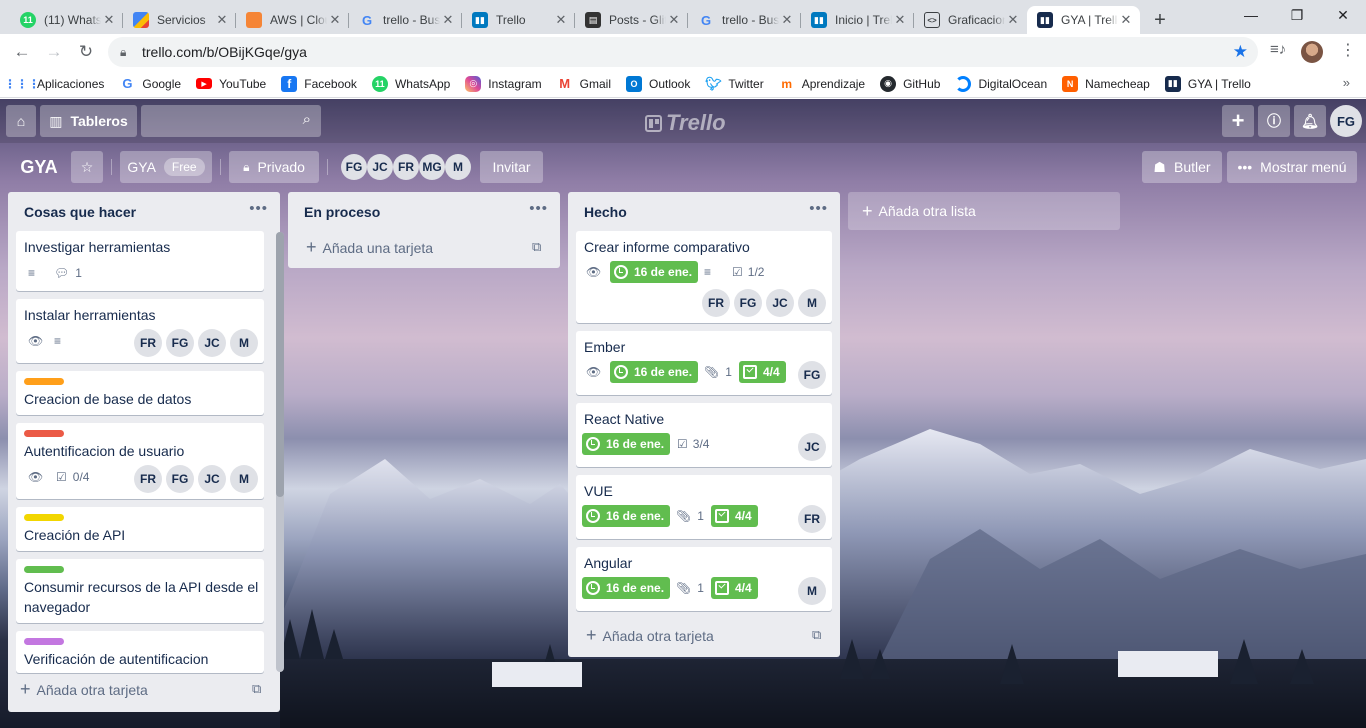 The image size is (1366, 728). I want to click on browser-tab-trello-search: G trello - Buscar ✕, so click(405, 20).